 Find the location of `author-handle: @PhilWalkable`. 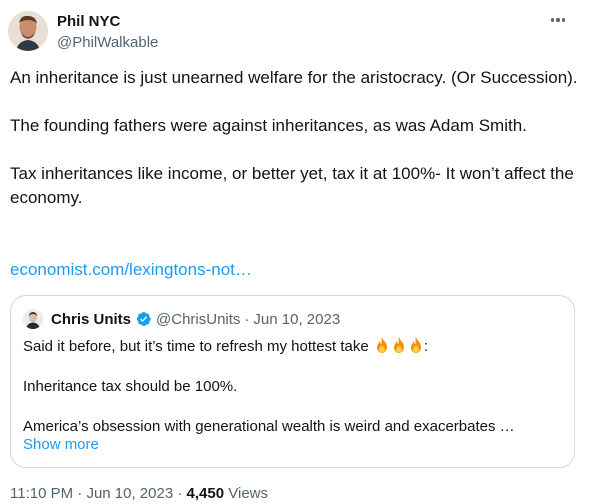

author-handle: @PhilWalkable is located at coordinates (107, 43).